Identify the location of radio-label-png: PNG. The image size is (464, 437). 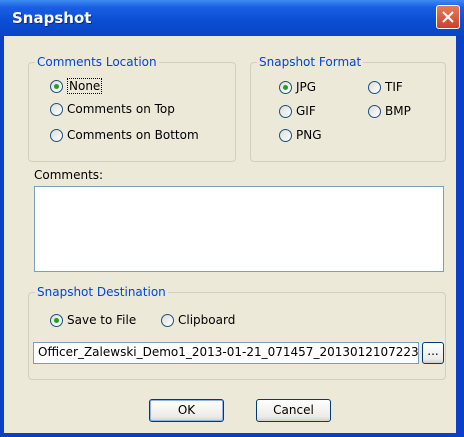
(309, 135).